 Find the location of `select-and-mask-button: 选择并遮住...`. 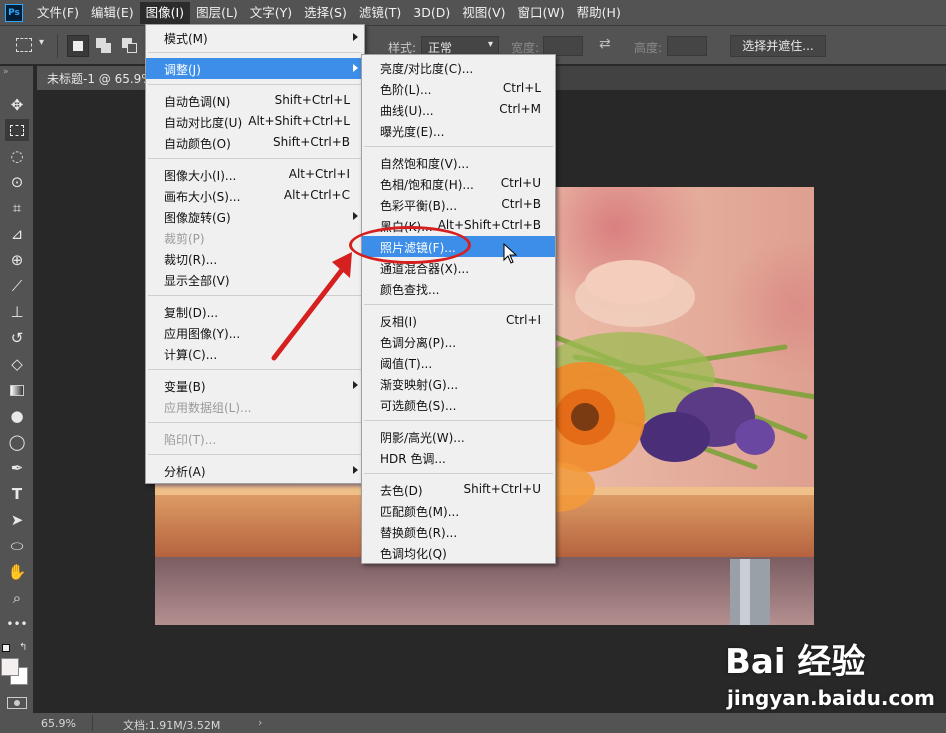

select-and-mask-button: 选择并遮住... is located at coordinates (778, 46).